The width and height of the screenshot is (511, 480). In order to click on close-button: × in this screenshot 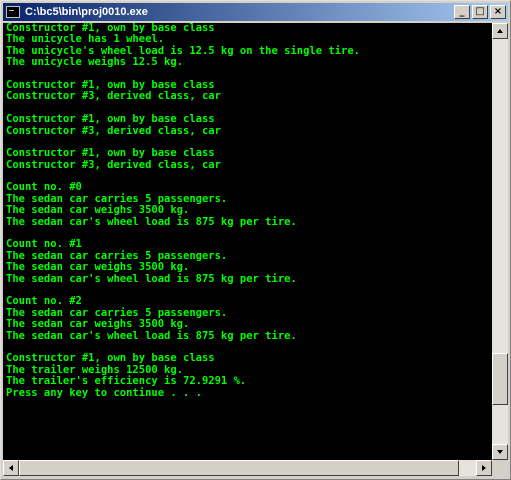, I will do `click(498, 12)`.